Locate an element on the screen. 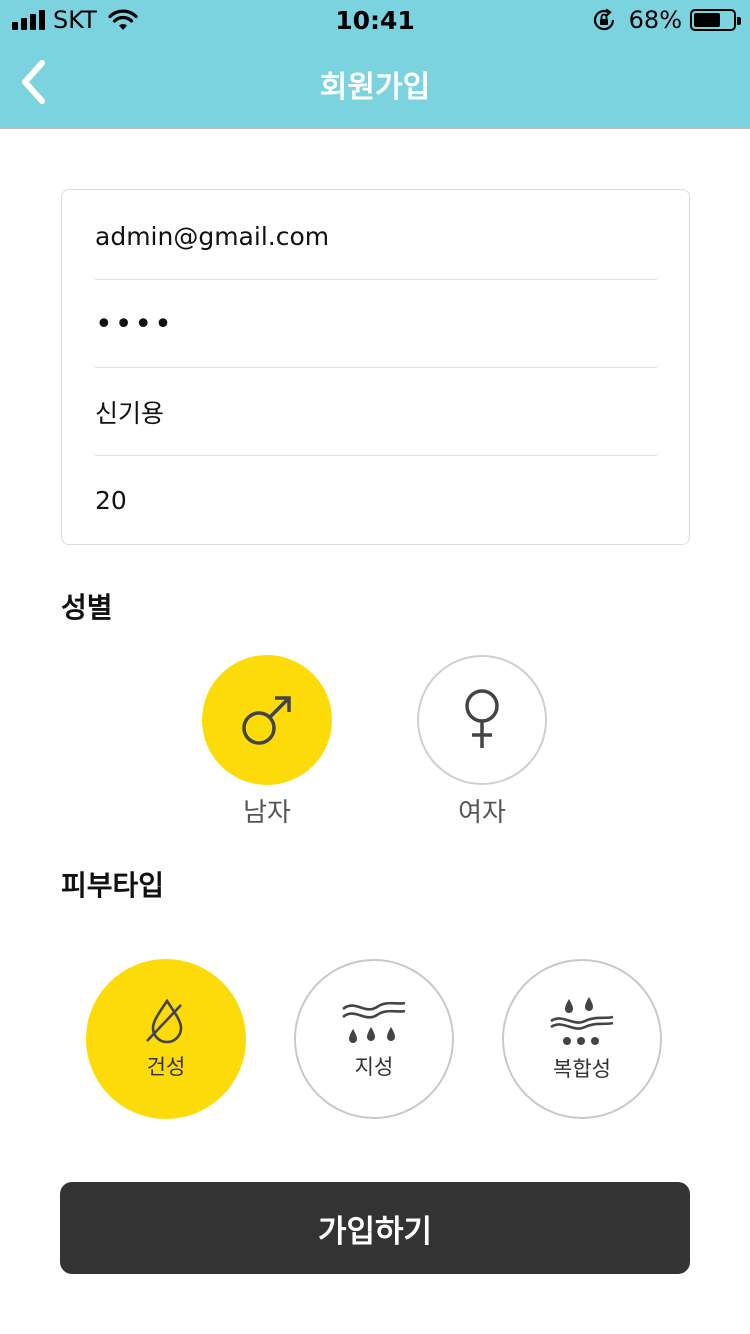 The width and height of the screenshot is (750, 1334). skin-combination-button: 복합성 is located at coordinates (582, 1039).